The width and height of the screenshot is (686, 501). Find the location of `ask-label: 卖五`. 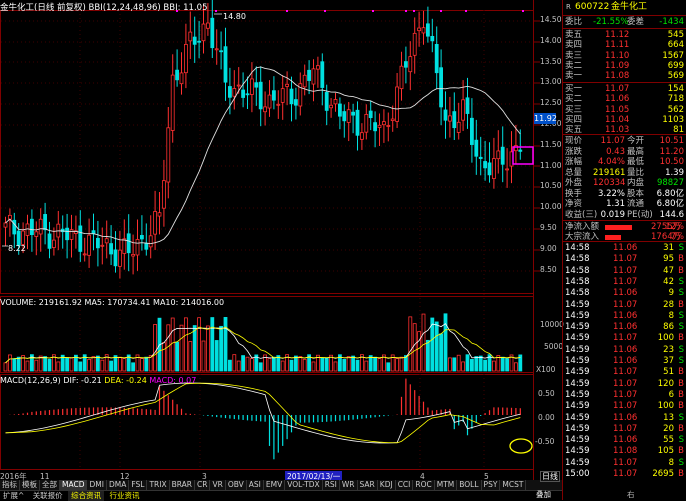

ask-label: 卖五 is located at coordinates (574, 35).